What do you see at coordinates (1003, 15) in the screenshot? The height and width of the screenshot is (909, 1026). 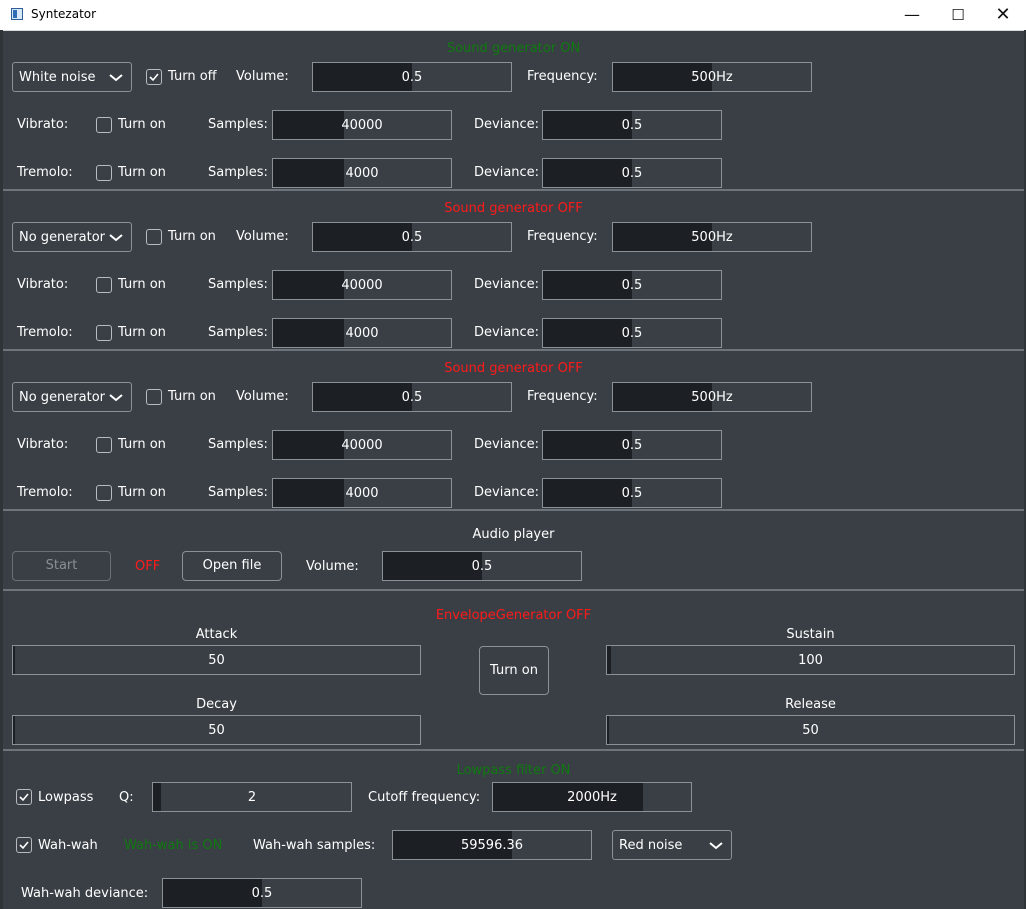 I see `close-button: ✕` at bounding box center [1003, 15].